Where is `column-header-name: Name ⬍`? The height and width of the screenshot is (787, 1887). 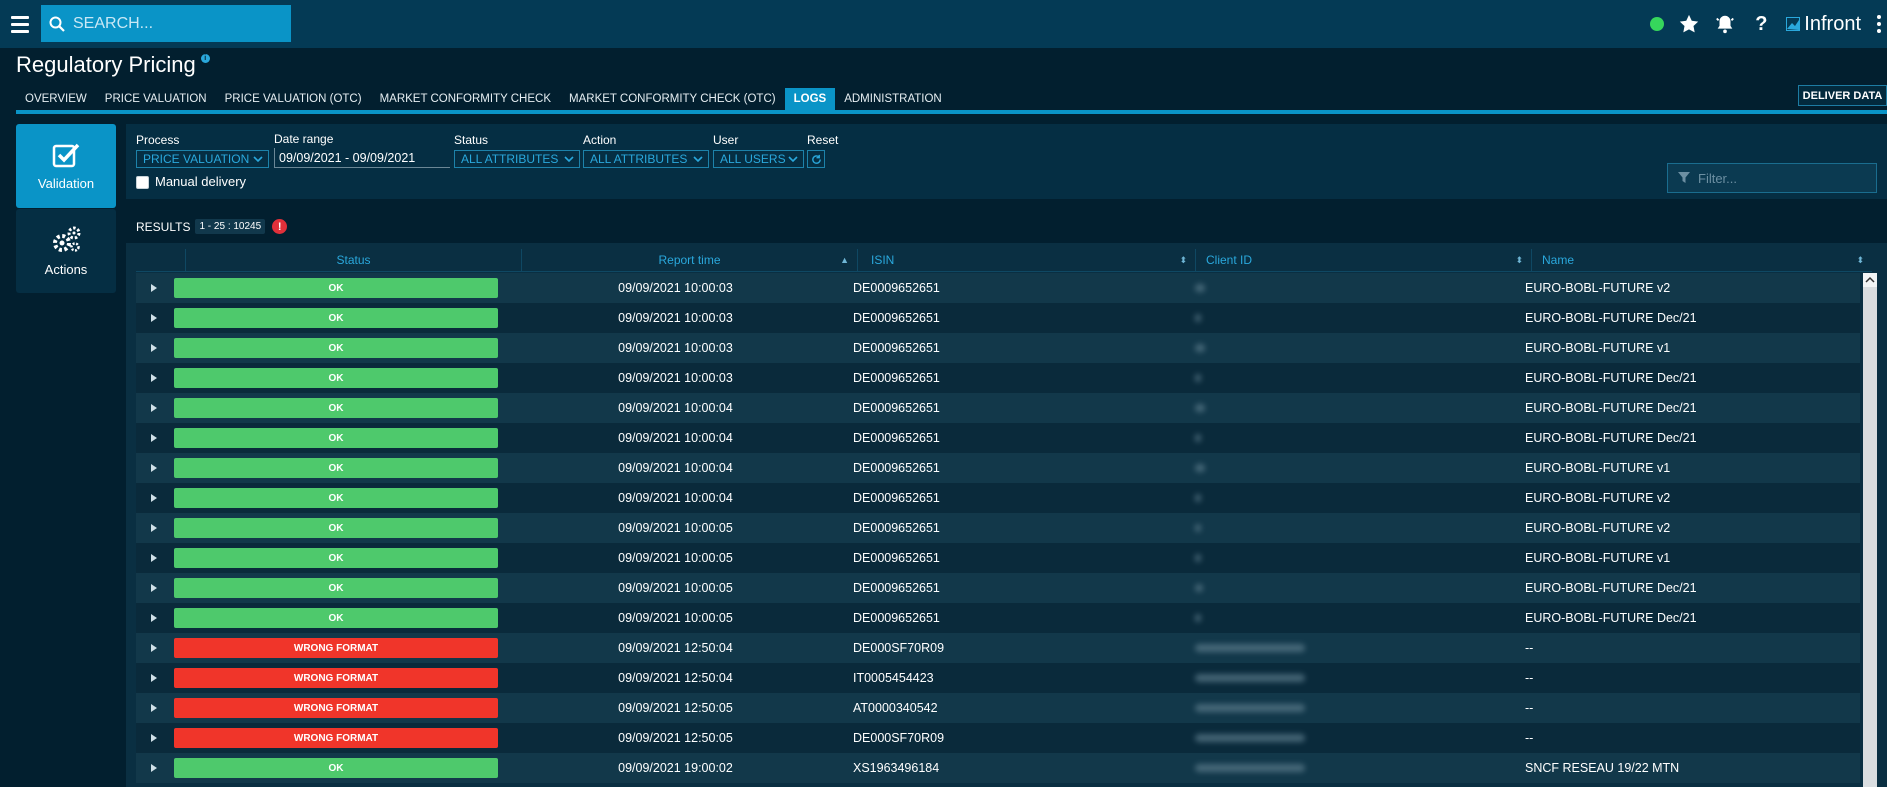
column-header-name: Name ⬍ is located at coordinates (1702, 260).